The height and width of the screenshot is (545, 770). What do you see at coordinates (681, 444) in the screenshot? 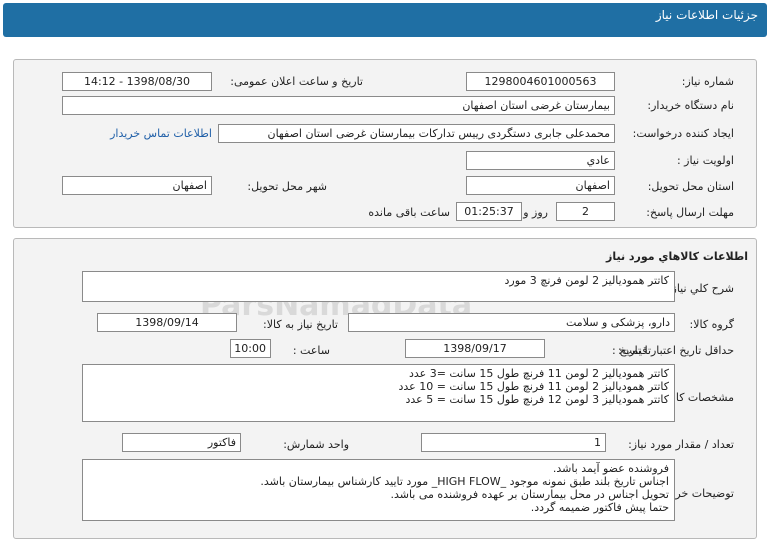
I see `quantity-label: تعداد / مقدار مورد نیاز:` at bounding box center [681, 444].